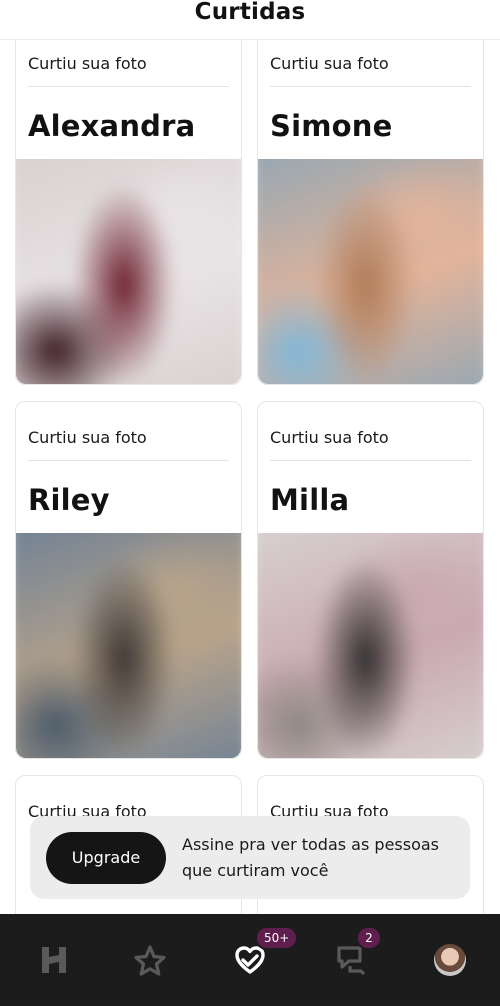 This screenshot has width=500, height=1006. What do you see at coordinates (69, 500) in the screenshot?
I see `liker-name: Riley` at bounding box center [69, 500].